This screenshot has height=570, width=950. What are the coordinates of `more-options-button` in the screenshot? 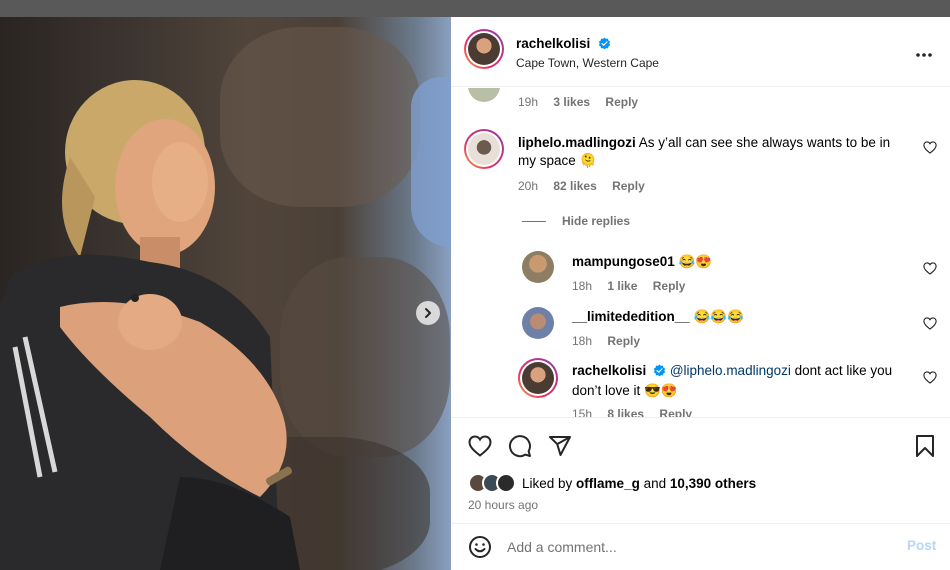 It's located at (924, 54).